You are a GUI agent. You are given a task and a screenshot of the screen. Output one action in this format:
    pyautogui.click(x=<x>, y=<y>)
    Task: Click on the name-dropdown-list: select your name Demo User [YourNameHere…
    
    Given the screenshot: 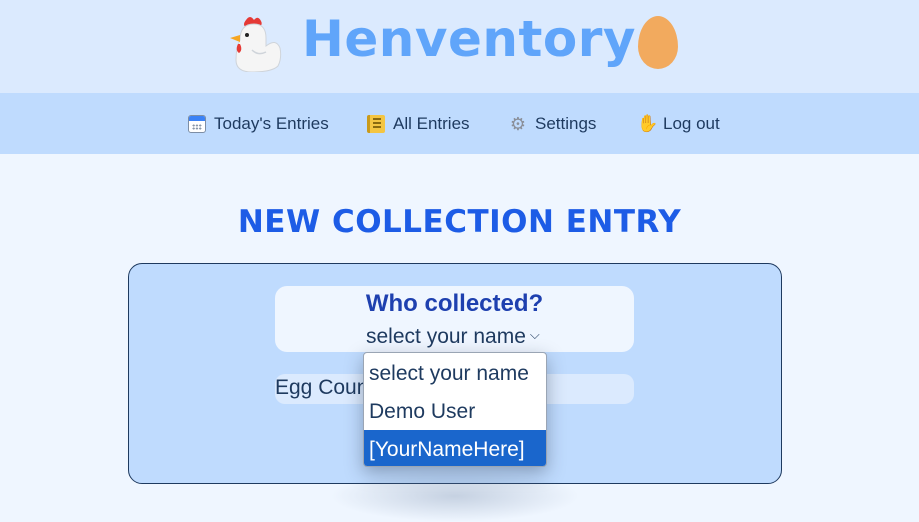 What is the action you would take?
    pyautogui.click(x=455, y=409)
    